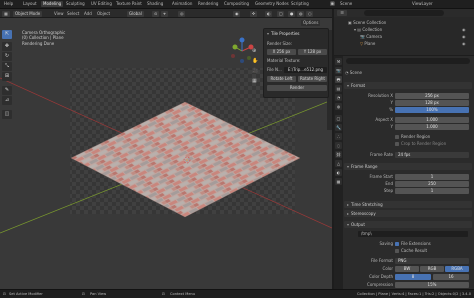 The image size is (474, 298). What do you see at coordinates (371, 37) in the screenshot?
I see `camera-row: 📷 Camera` at bounding box center [371, 37].